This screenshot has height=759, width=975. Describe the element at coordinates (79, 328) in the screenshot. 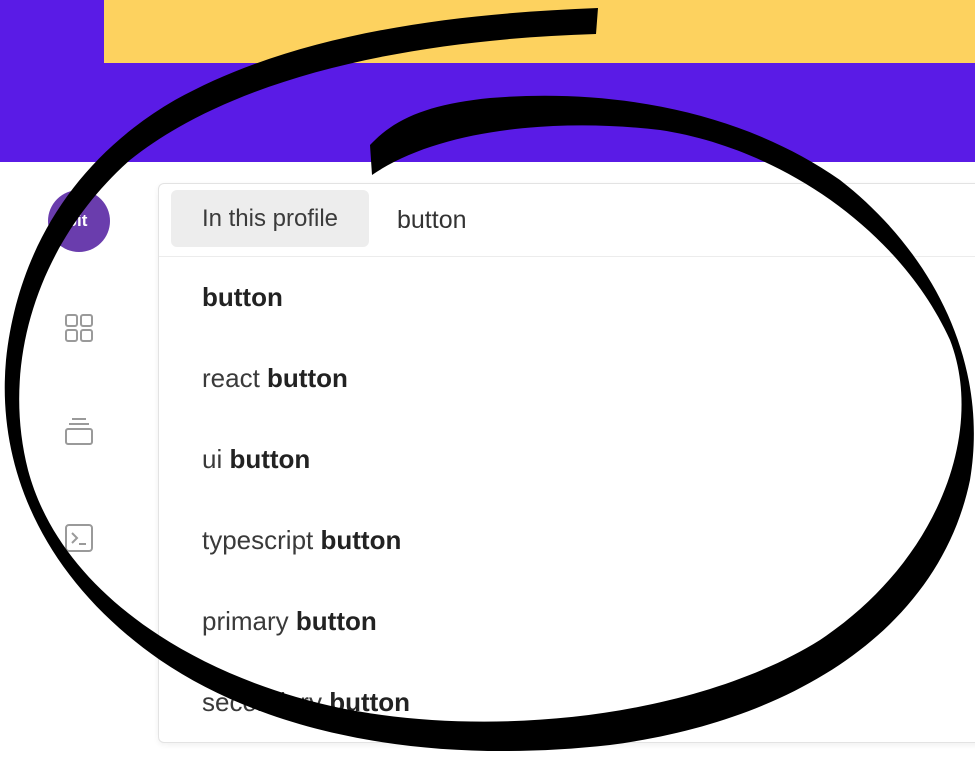

I see `grid-icon` at that location.